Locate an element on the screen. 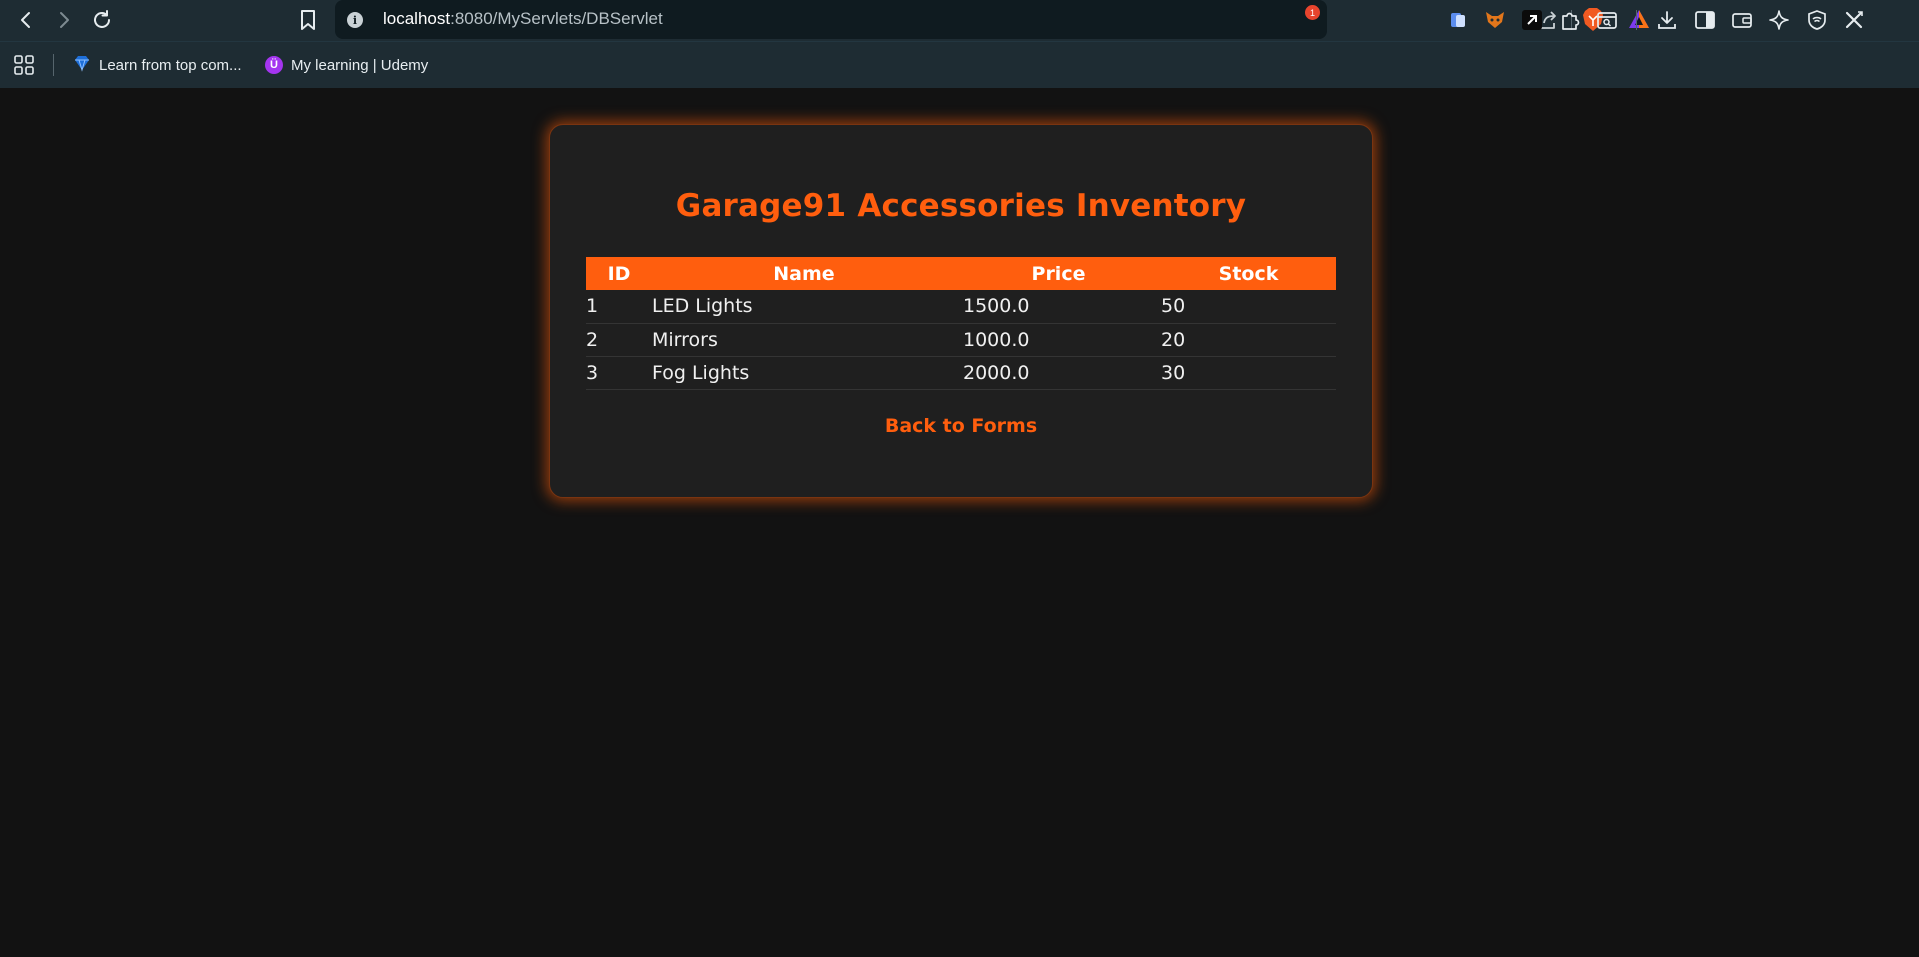 The height and width of the screenshot is (957, 1919). cell-price: 2000.0 is located at coordinates (1058, 373).